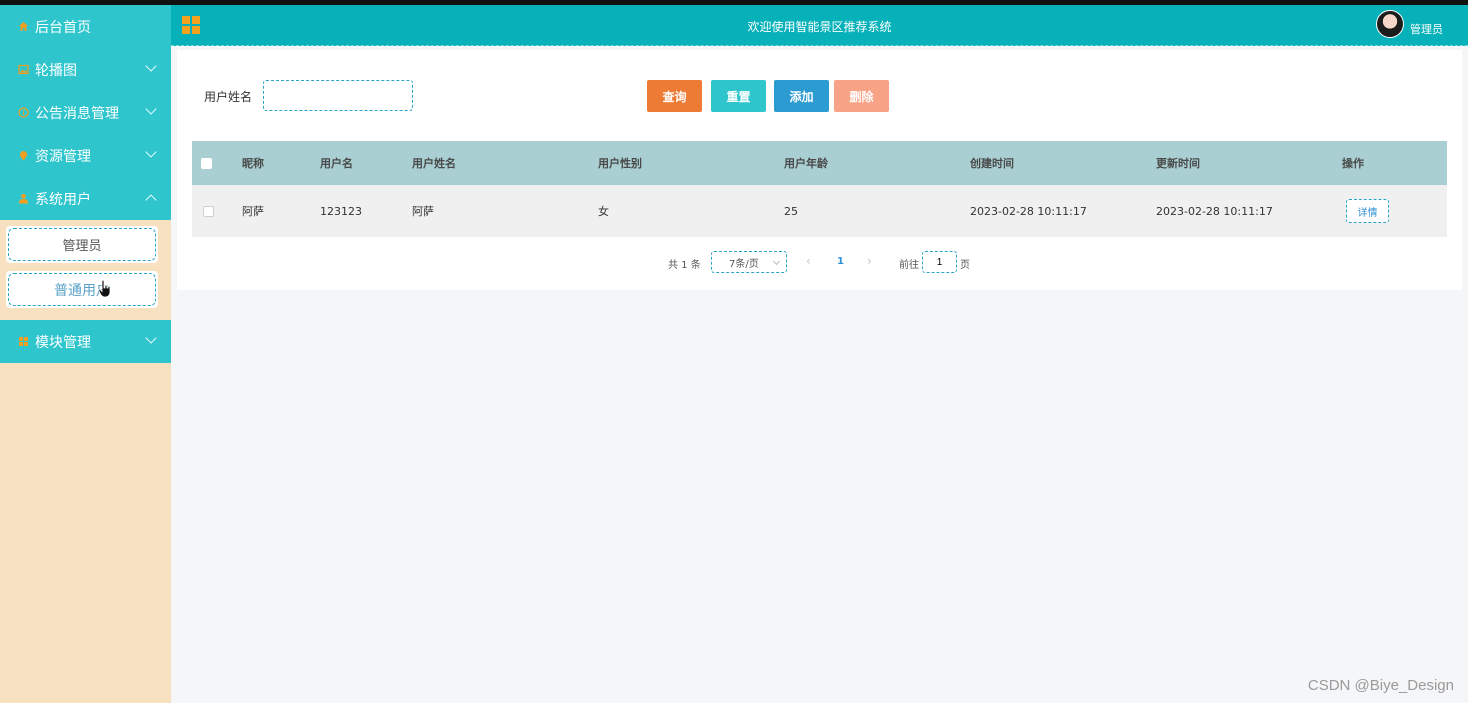 This screenshot has height=703, width=1468. I want to click on cell-username: 123123, so click(341, 211).